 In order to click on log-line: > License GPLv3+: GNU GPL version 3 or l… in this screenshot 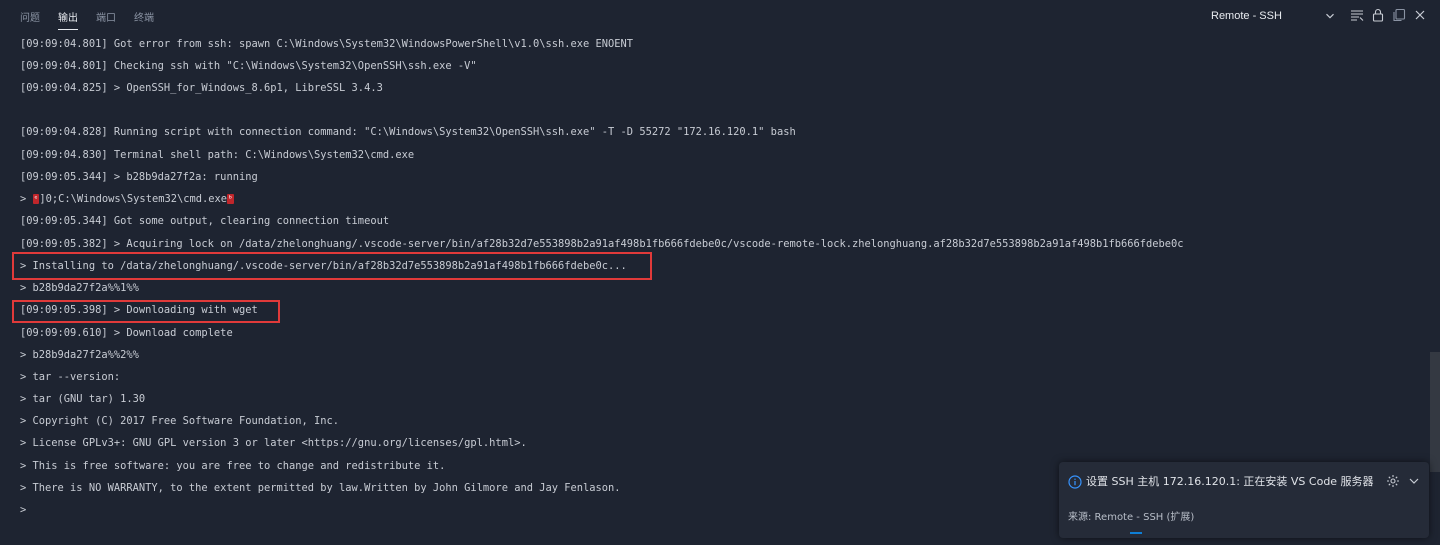, I will do `click(273, 443)`.